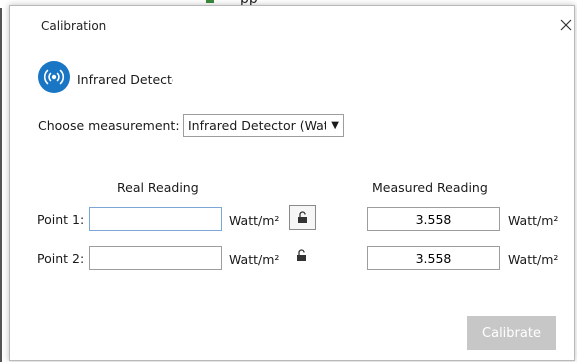 This screenshot has height=362, width=577. What do you see at coordinates (433, 219) in the screenshot?
I see `point-1-measured-input` at bounding box center [433, 219].